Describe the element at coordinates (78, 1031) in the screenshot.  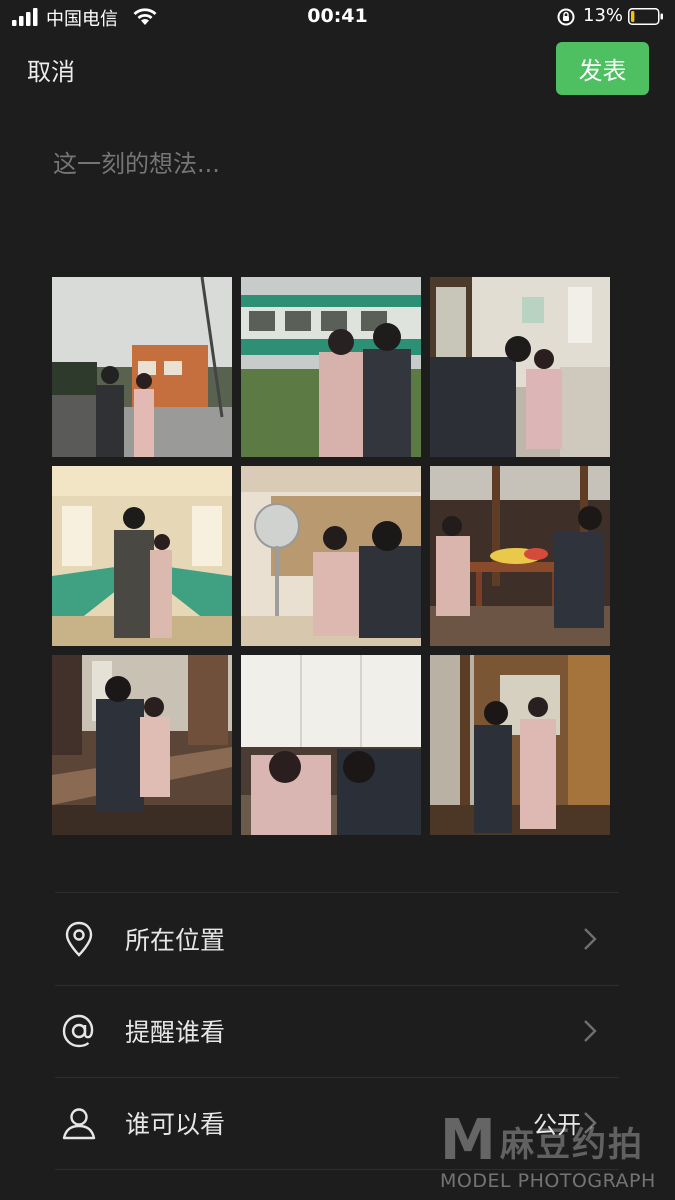
I see `at-sign-icon` at that location.